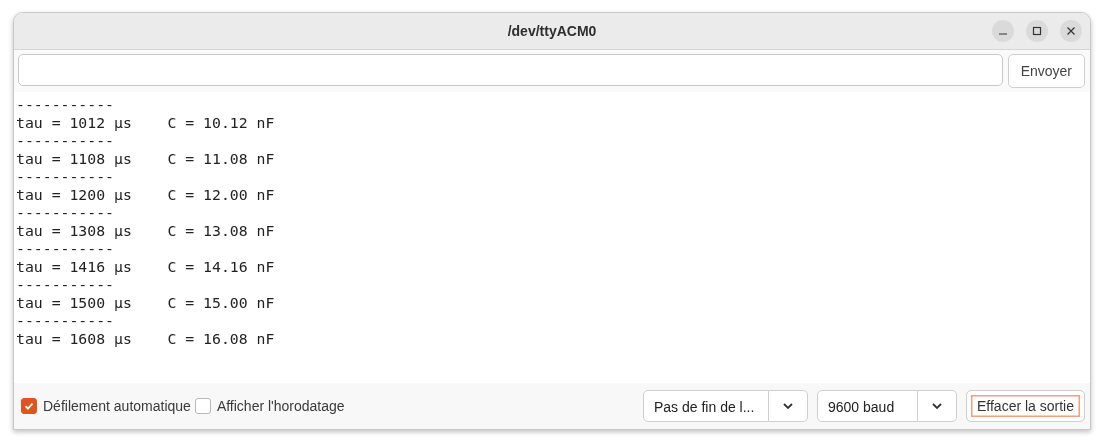  What do you see at coordinates (117, 406) in the screenshot?
I see `checkbox-label: Défilement automatique` at bounding box center [117, 406].